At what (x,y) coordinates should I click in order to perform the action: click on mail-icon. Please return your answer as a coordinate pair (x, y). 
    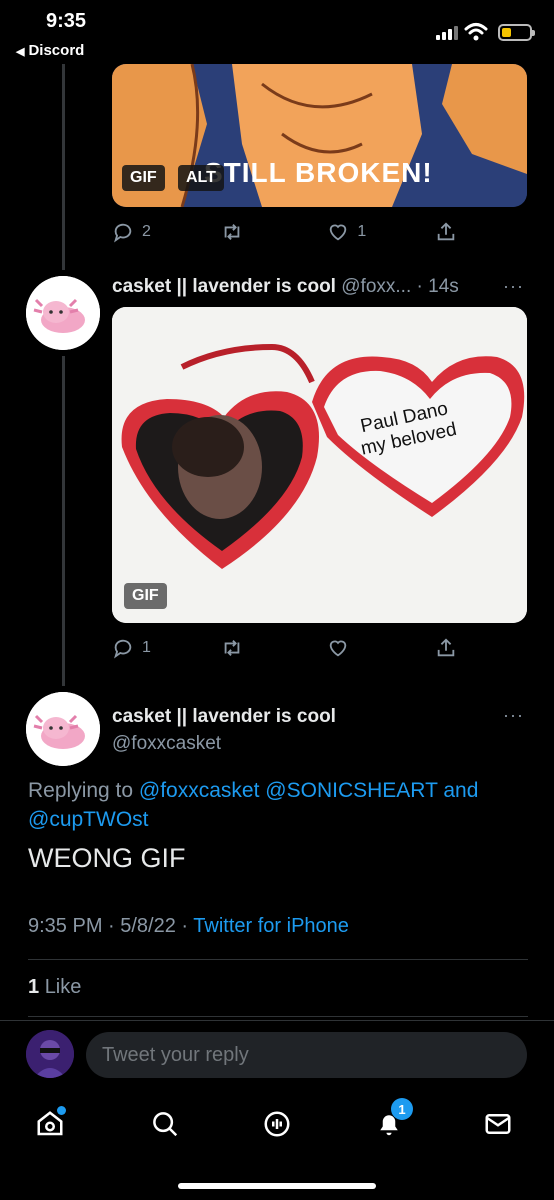
    Looking at the image, I should click on (498, 1124).